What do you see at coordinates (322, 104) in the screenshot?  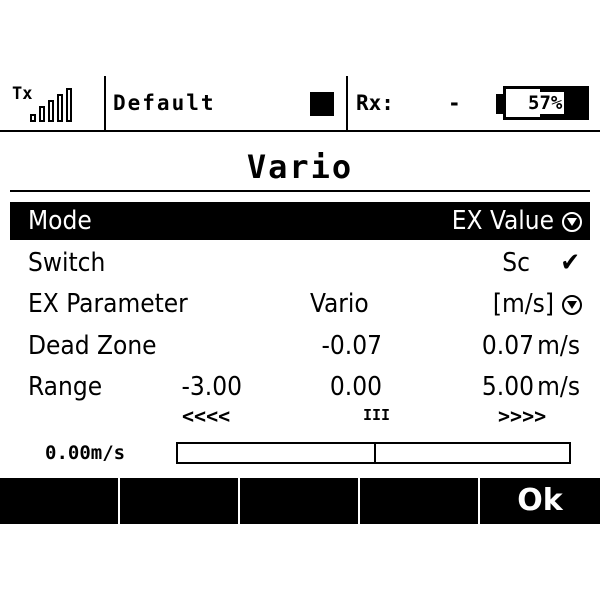 I see `timer-square-icon` at bounding box center [322, 104].